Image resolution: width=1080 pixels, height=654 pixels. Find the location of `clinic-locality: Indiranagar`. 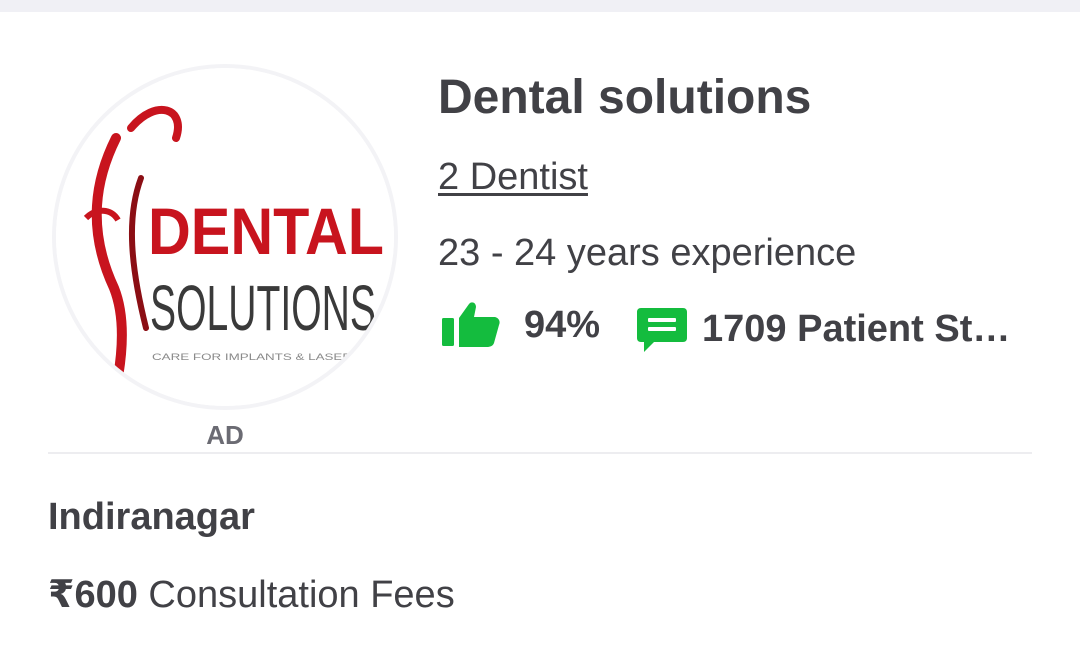

clinic-locality: Indiranagar is located at coordinates (151, 517).